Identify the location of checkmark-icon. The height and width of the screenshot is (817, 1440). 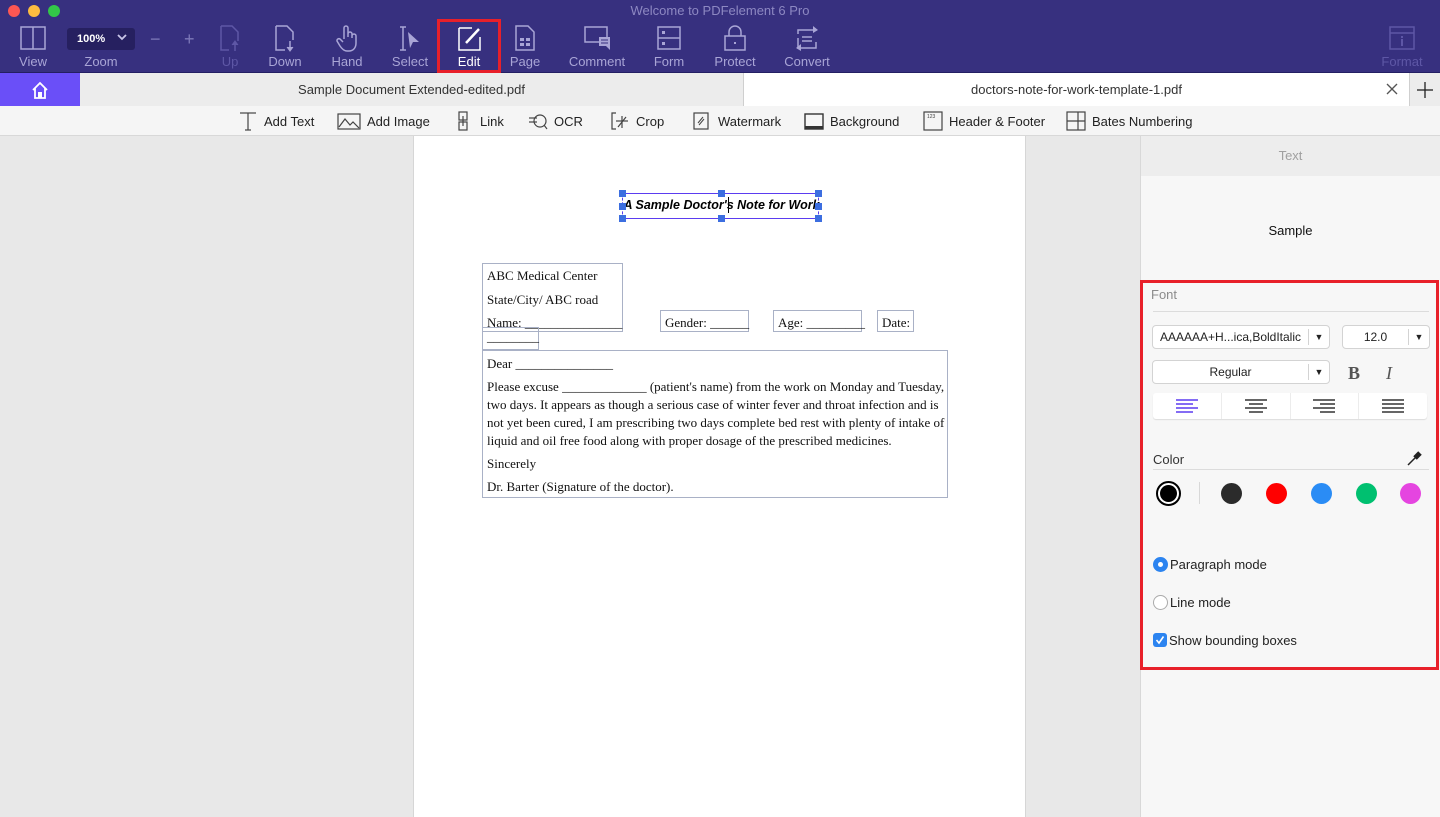
(1160, 640).